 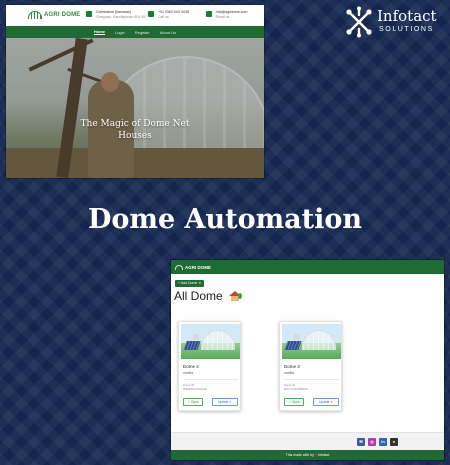 I want to click on app-credit-bar: This made with by ♥ Infotact, so click(x=307, y=455).